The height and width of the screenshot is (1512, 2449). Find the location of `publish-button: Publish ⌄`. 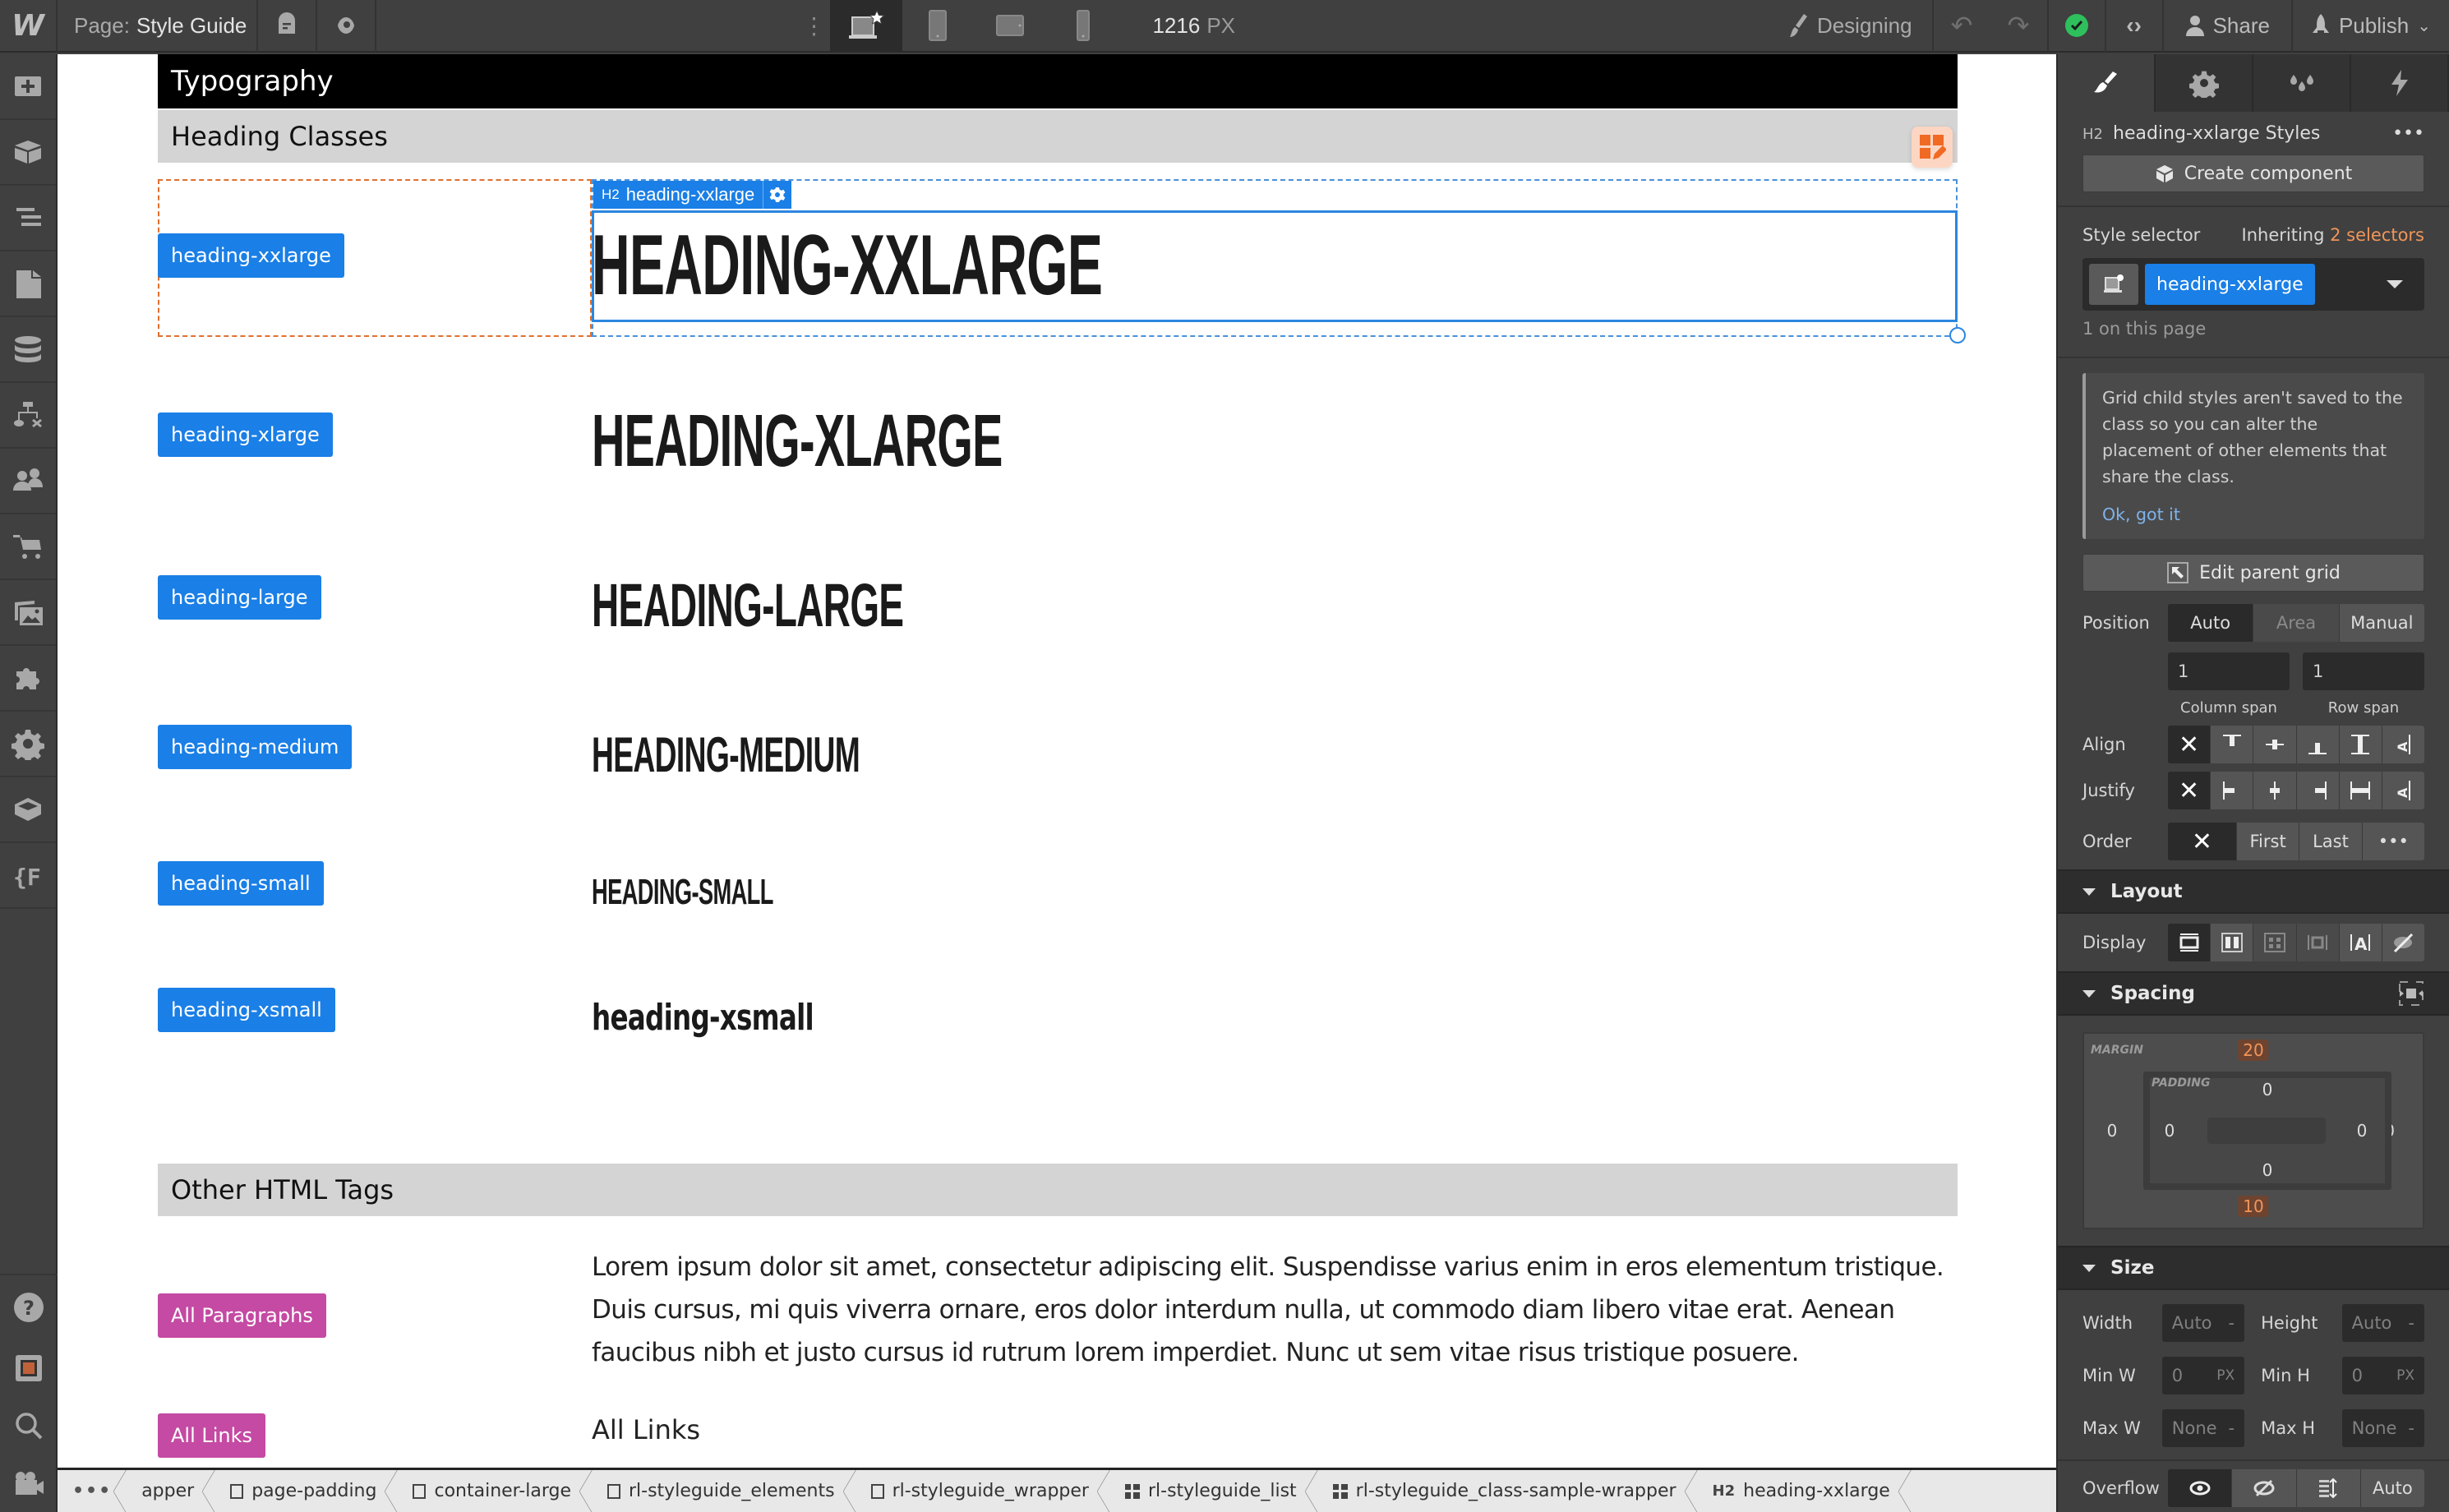

publish-button: Publish ⌄ is located at coordinates (2371, 26).